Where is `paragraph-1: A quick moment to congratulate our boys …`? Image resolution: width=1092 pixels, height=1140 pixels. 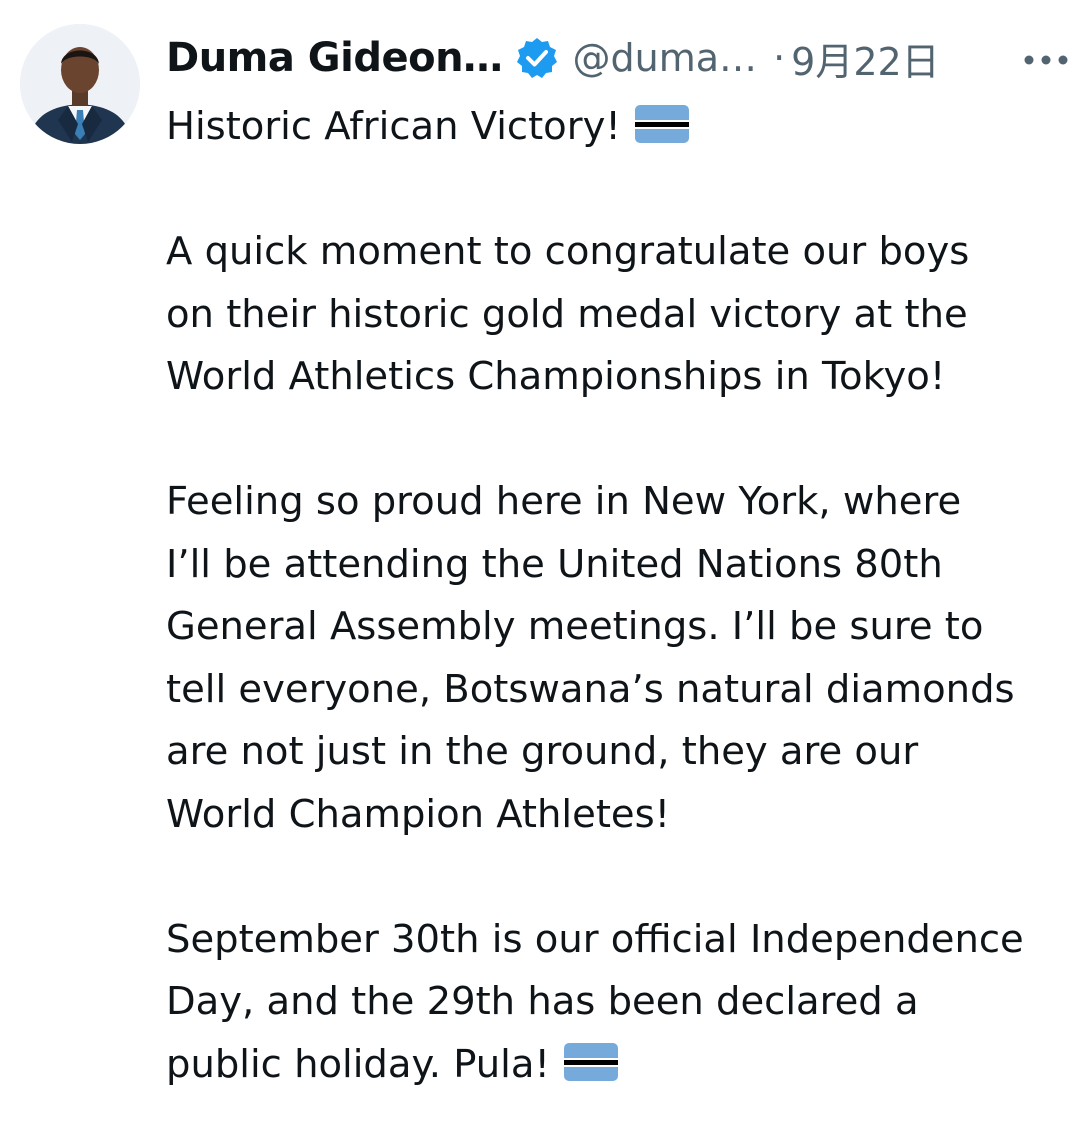 paragraph-1: A quick moment to congratulate our boys … is located at coordinates (619, 315).